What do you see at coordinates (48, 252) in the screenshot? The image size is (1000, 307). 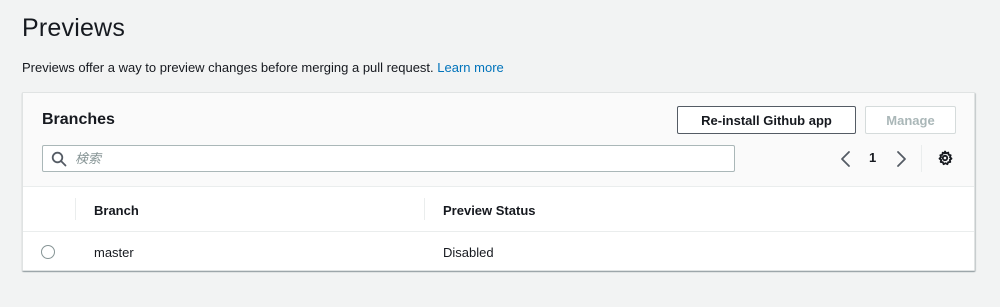 I see `row-select-radio` at bounding box center [48, 252].